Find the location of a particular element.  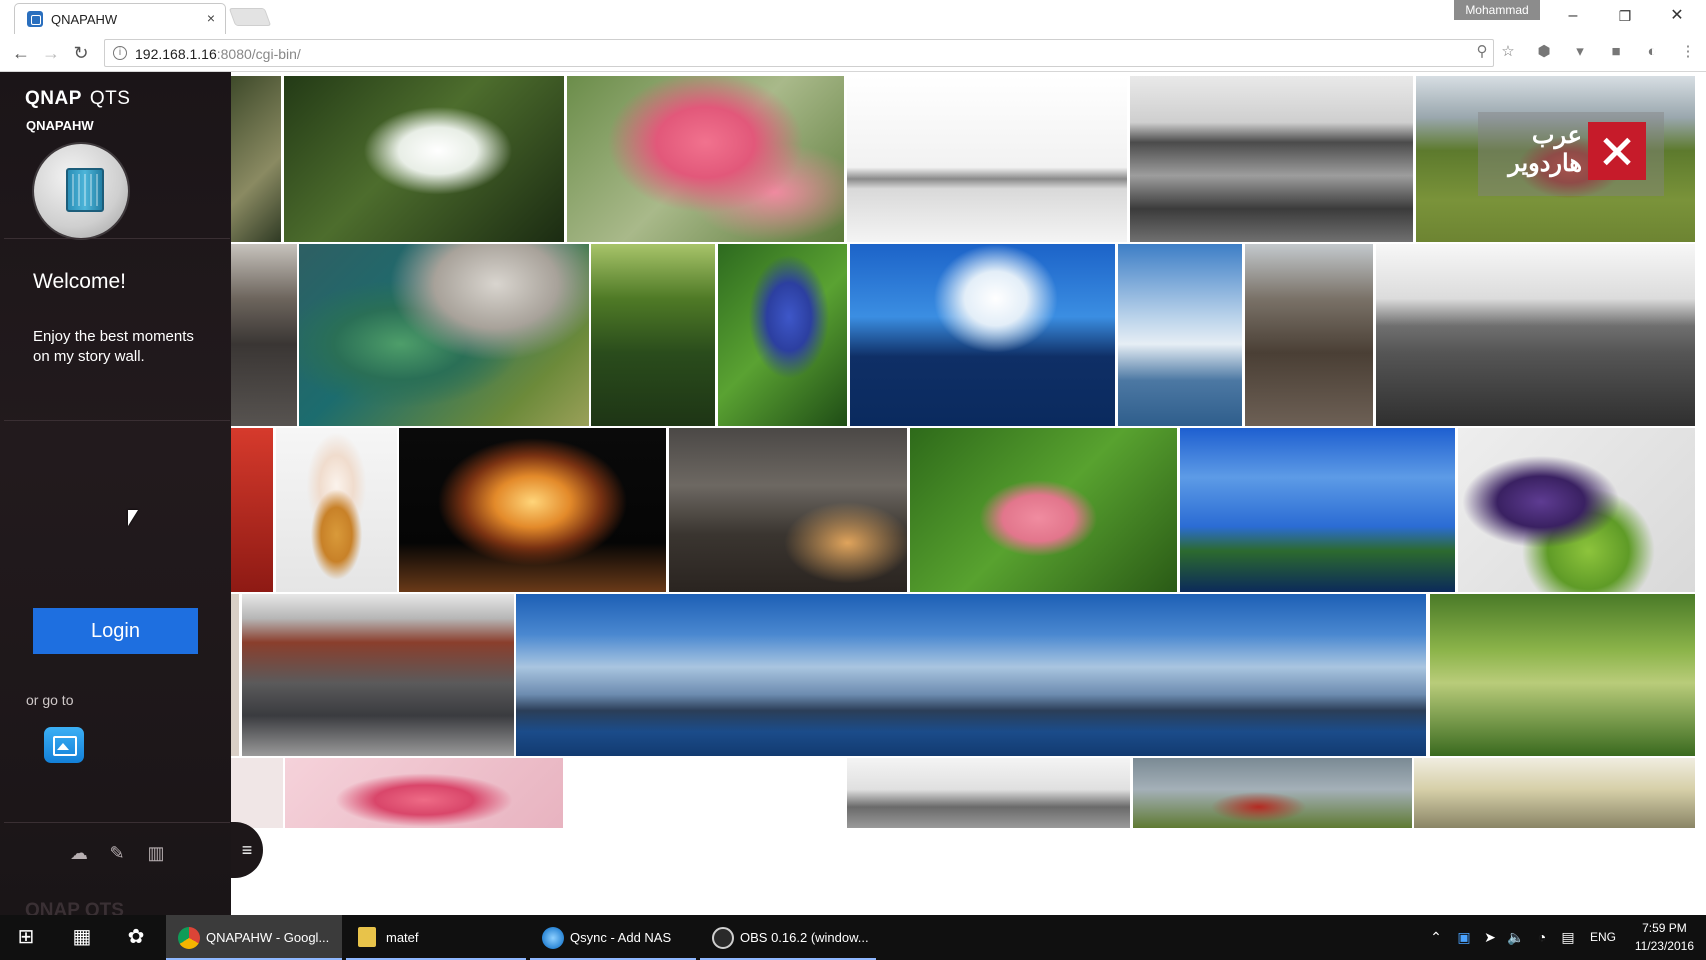

bookmark-star-icon: ☆ is located at coordinates (1508, 52).